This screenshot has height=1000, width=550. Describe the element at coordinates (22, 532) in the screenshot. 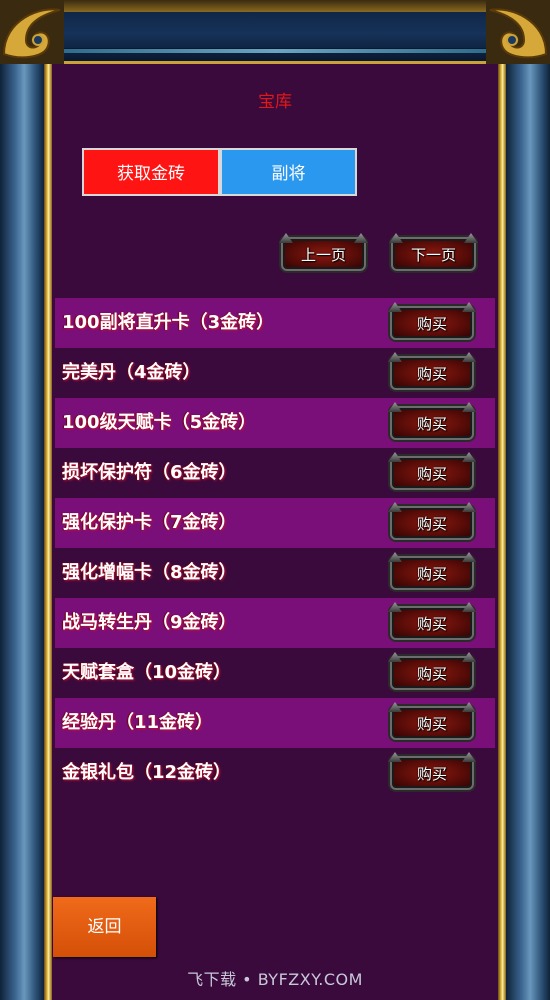

I see `left-pillar` at that location.